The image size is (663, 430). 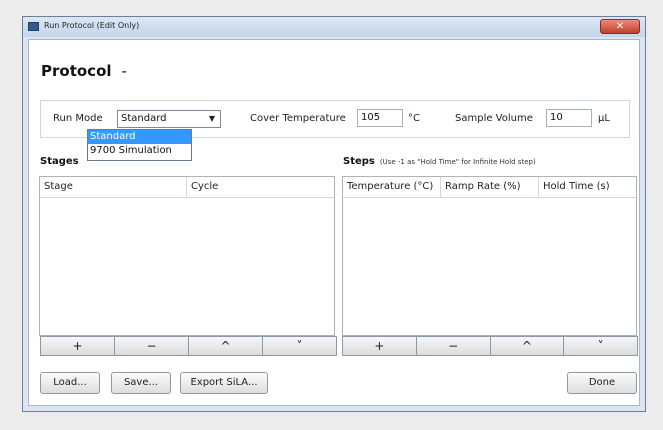 I want to click on sample-volume-unit: μL, so click(x=604, y=118).